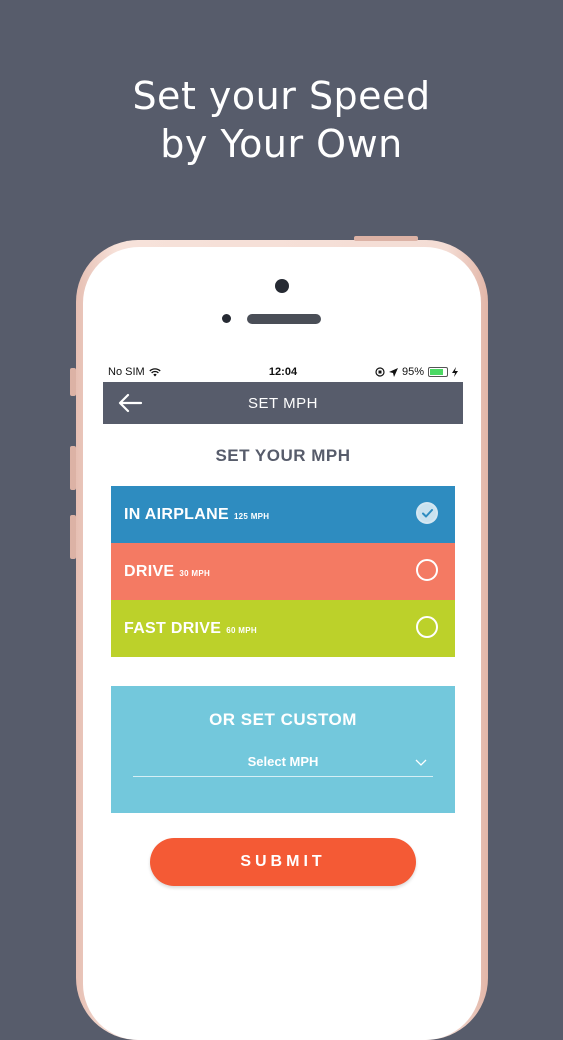  I want to click on battery-fill, so click(437, 372).